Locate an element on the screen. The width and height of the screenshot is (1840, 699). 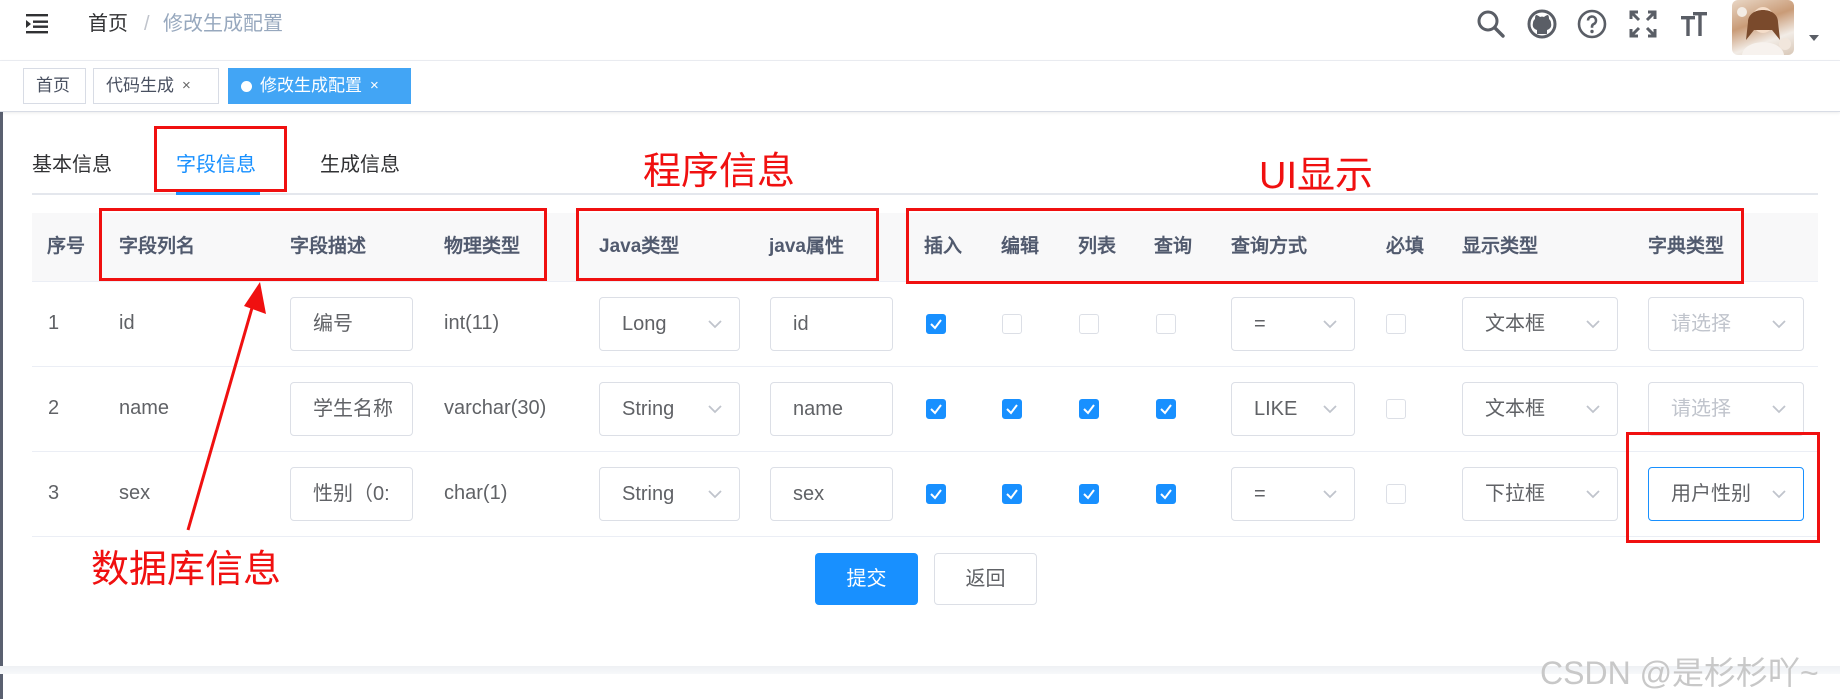
watermark: CSDN @是杉杉吖~ is located at coordinates (1679, 673).